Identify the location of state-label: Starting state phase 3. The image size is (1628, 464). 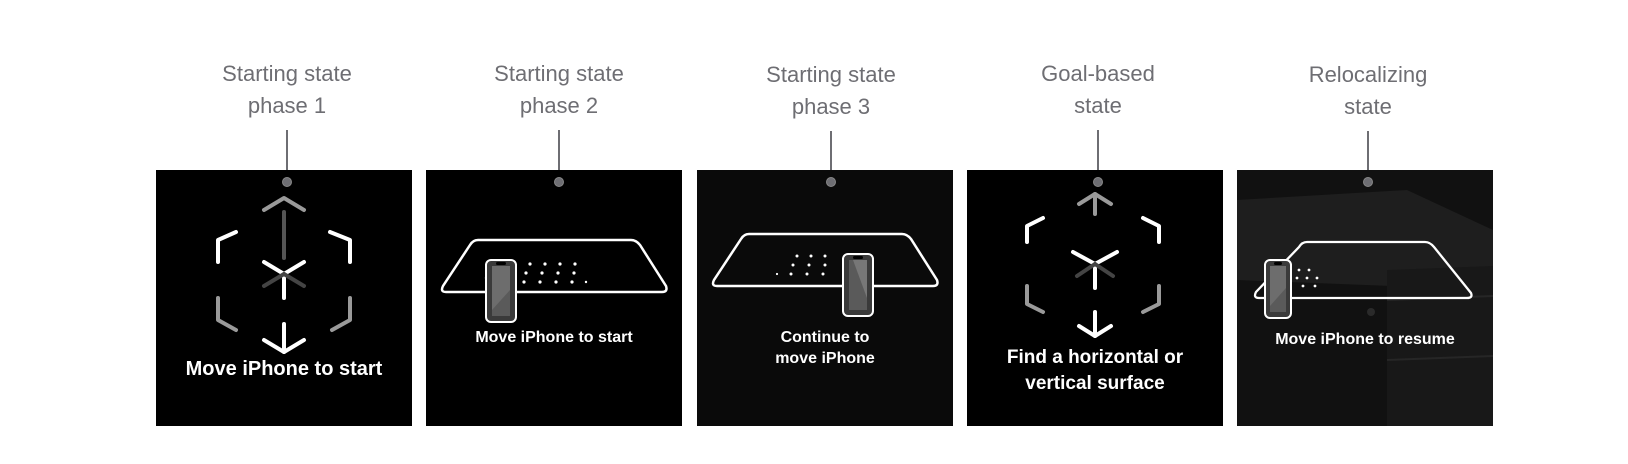
(831, 91).